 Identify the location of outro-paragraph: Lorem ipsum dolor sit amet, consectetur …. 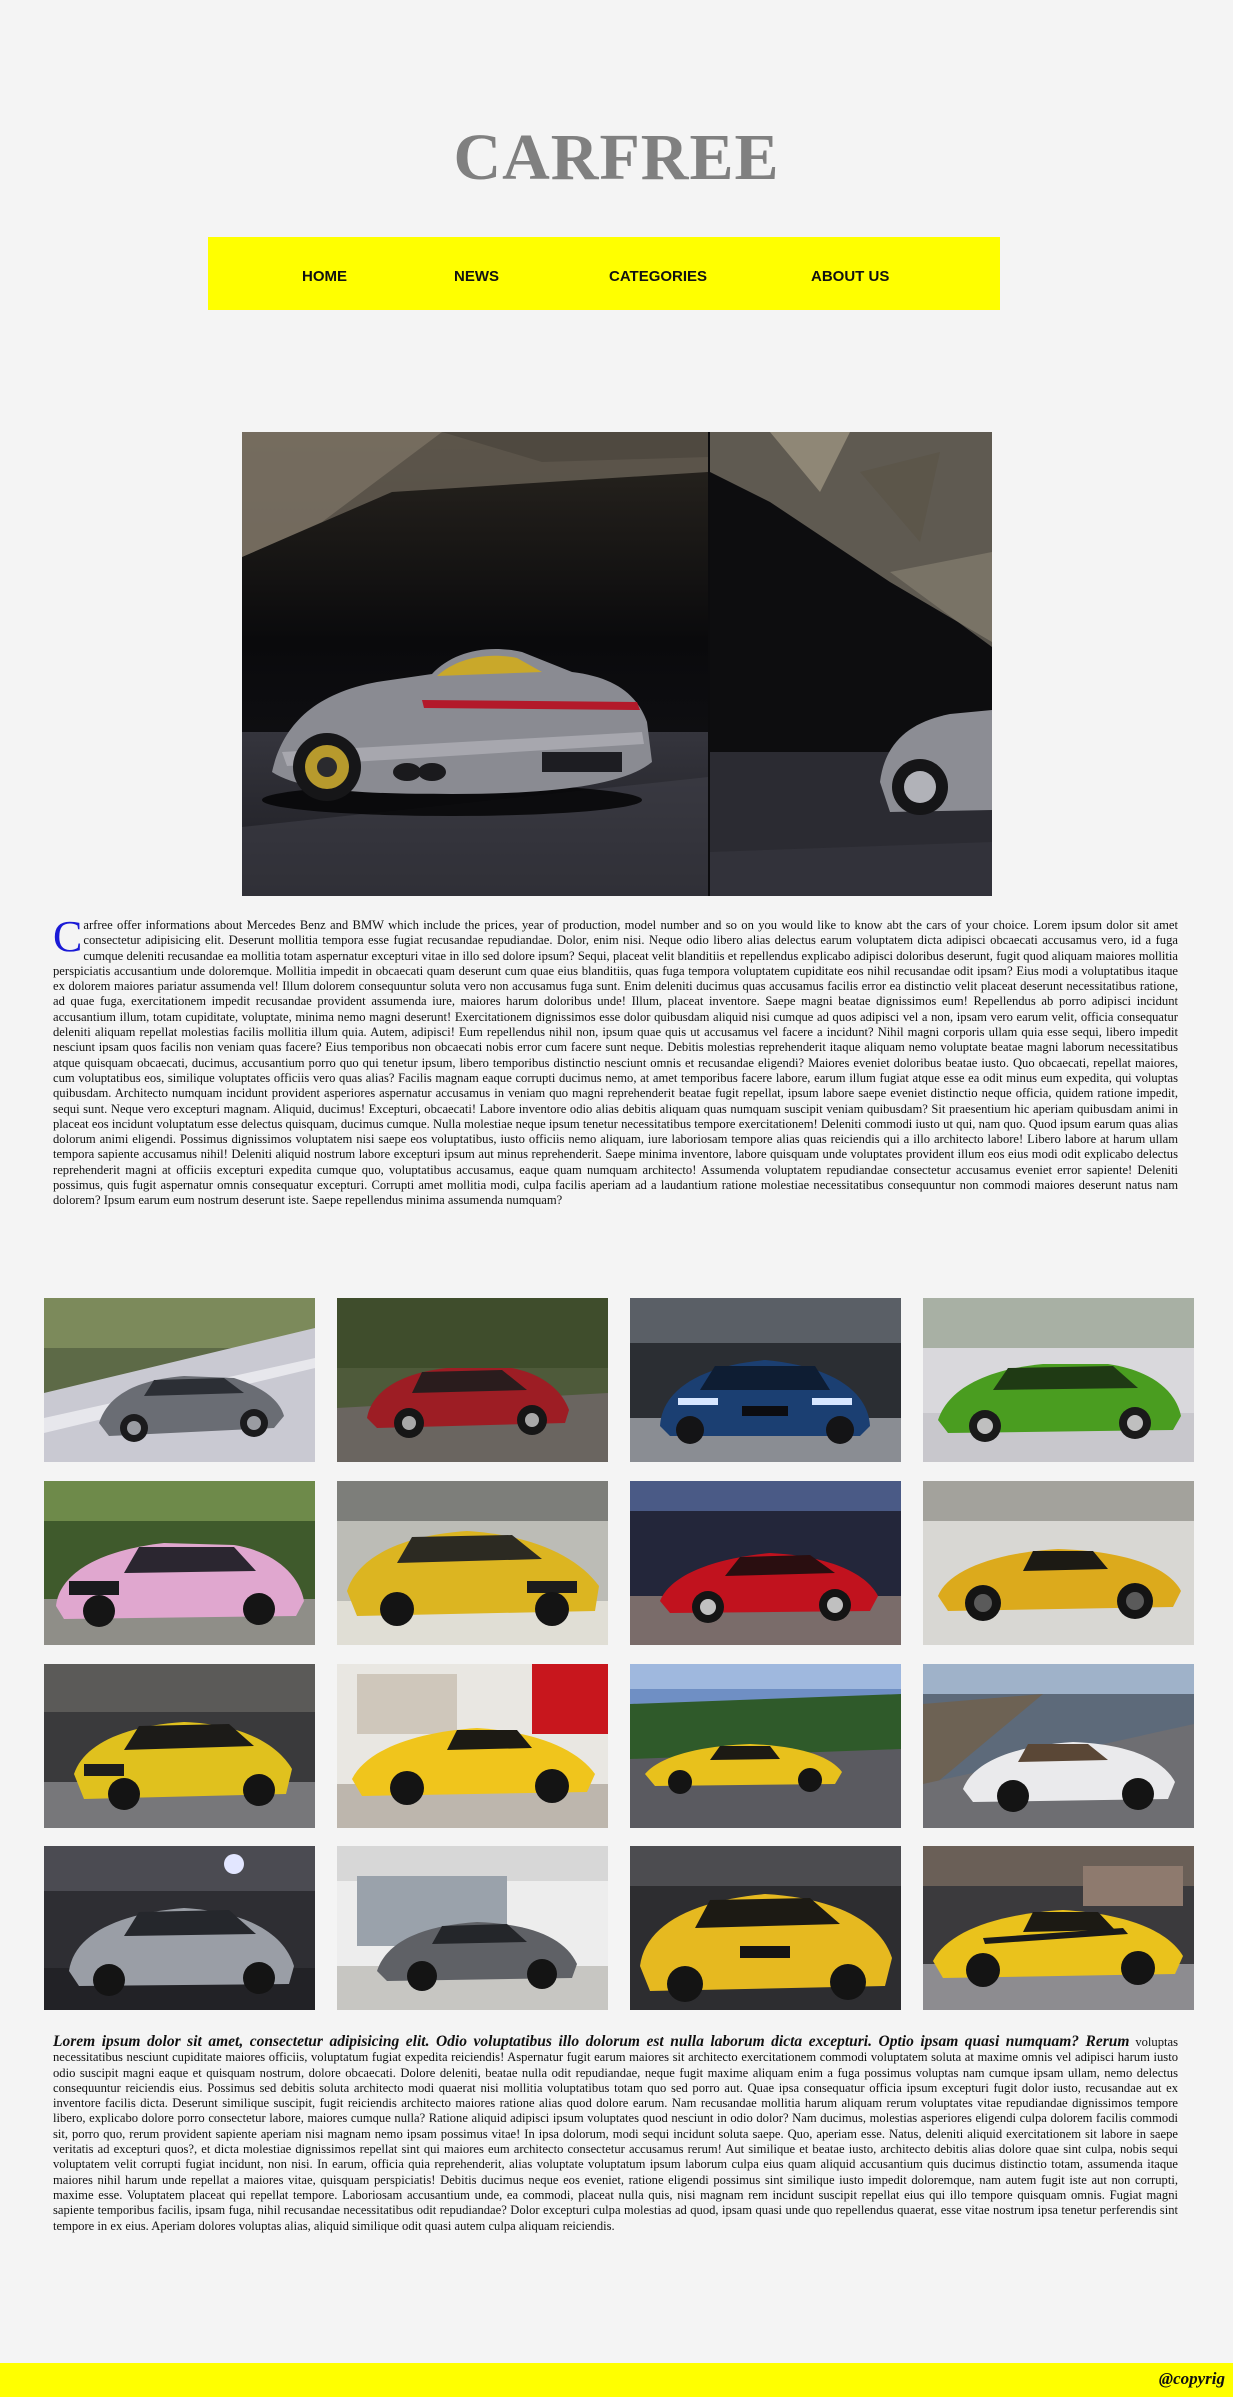
(615, 2134).